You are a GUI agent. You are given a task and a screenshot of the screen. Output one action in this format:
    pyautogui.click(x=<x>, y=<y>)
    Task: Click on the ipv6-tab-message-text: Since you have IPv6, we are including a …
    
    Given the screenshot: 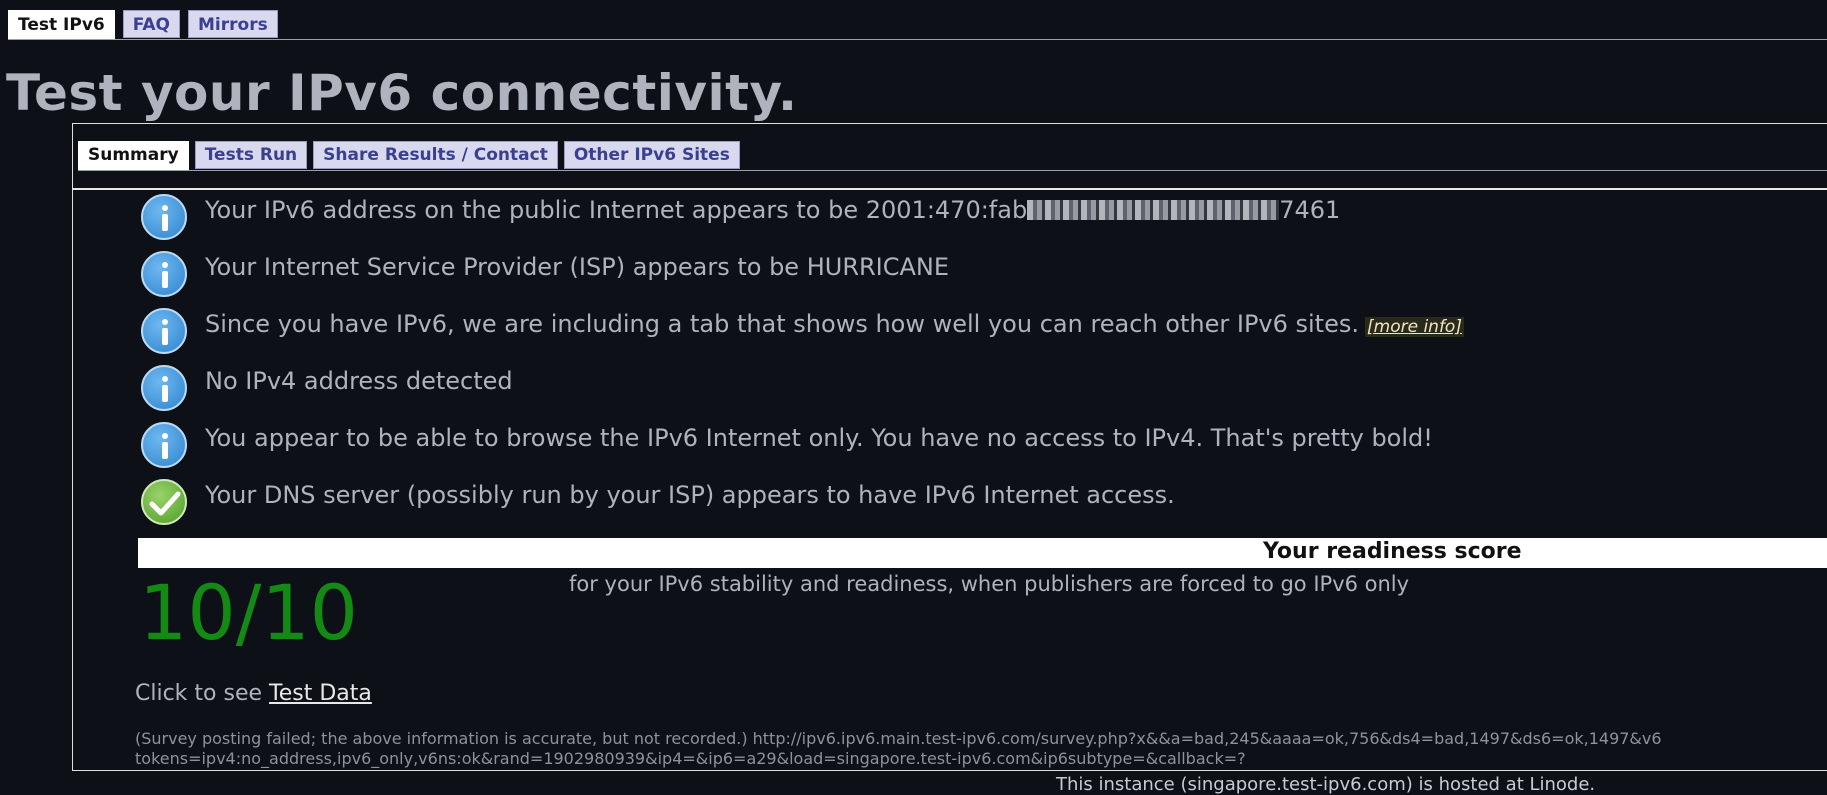 What is the action you would take?
    pyautogui.click(x=782, y=324)
    